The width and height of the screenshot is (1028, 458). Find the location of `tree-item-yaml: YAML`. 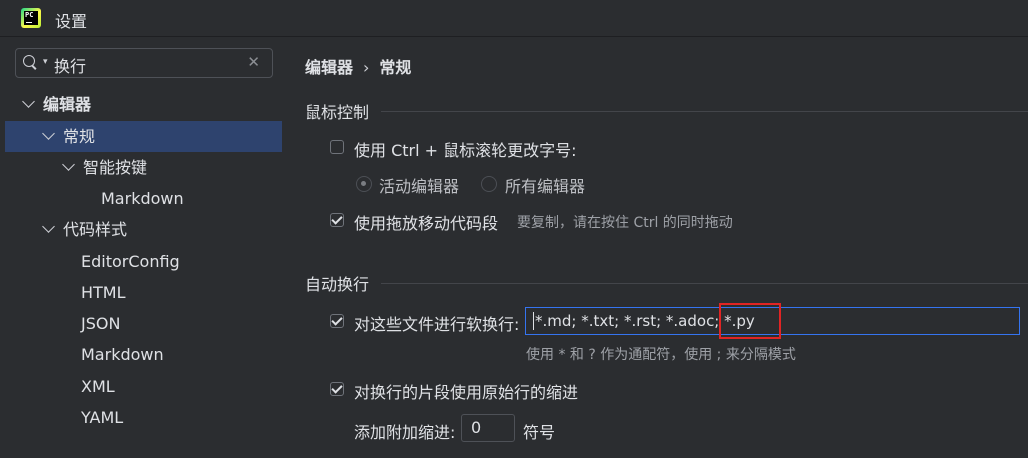

tree-item-yaml: YAML is located at coordinates (102, 417).